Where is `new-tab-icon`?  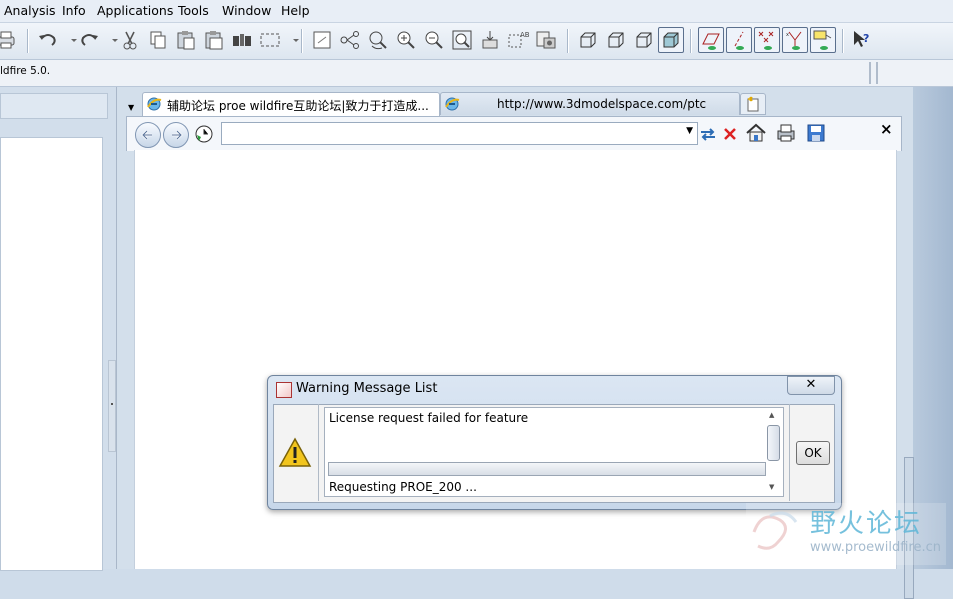
new-tab-icon is located at coordinates (753, 104).